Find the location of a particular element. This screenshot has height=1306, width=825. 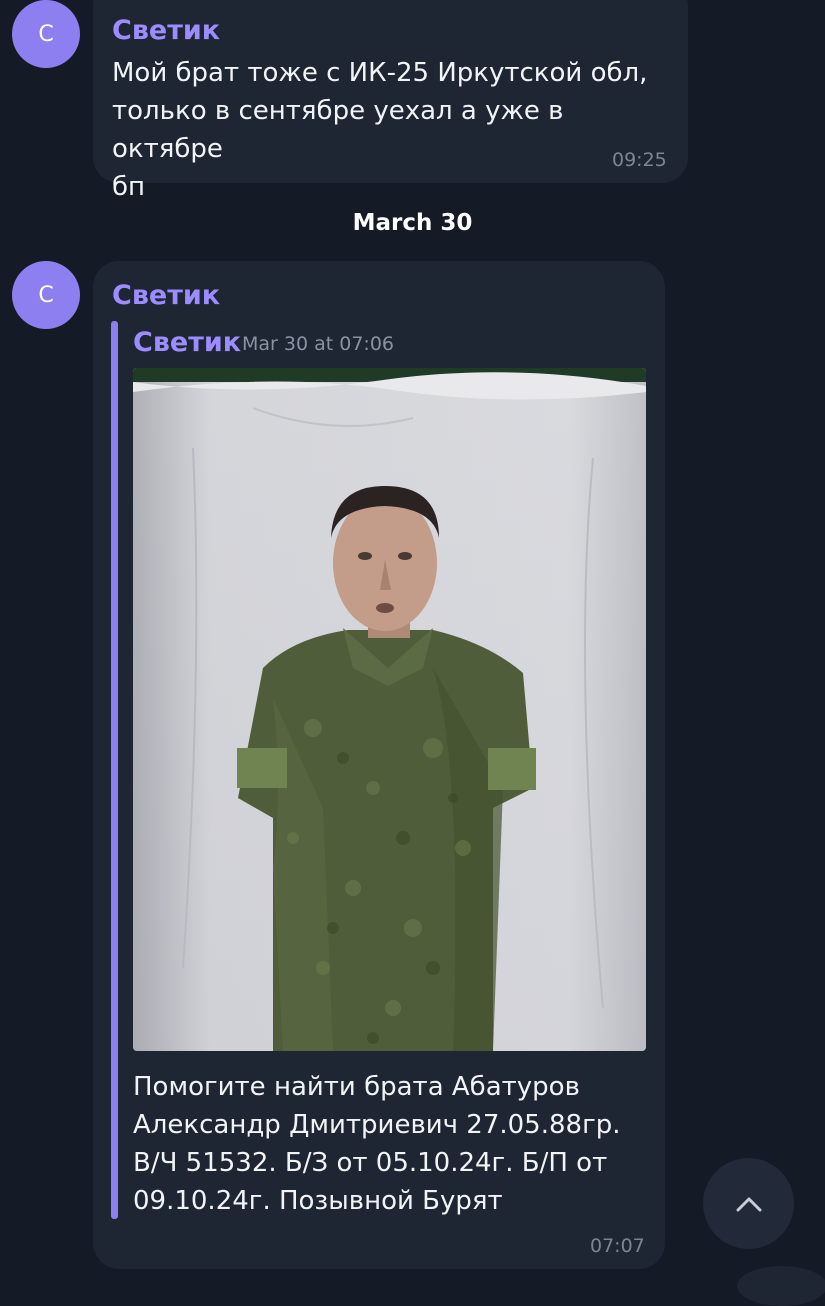

forwarded-datetime: Mar 30 at 07:06 is located at coordinates (318, 344).